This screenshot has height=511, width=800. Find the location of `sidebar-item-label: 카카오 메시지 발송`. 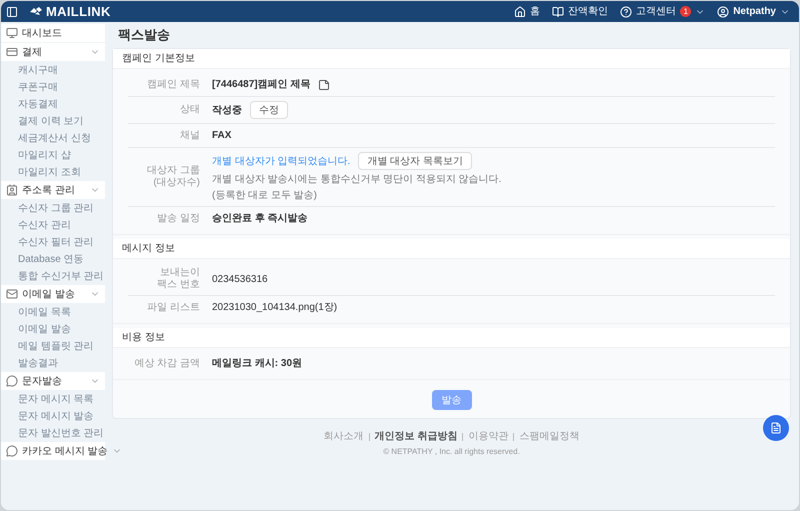

sidebar-item-label: 카카오 메시지 발송 is located at coordinates (65, 451).